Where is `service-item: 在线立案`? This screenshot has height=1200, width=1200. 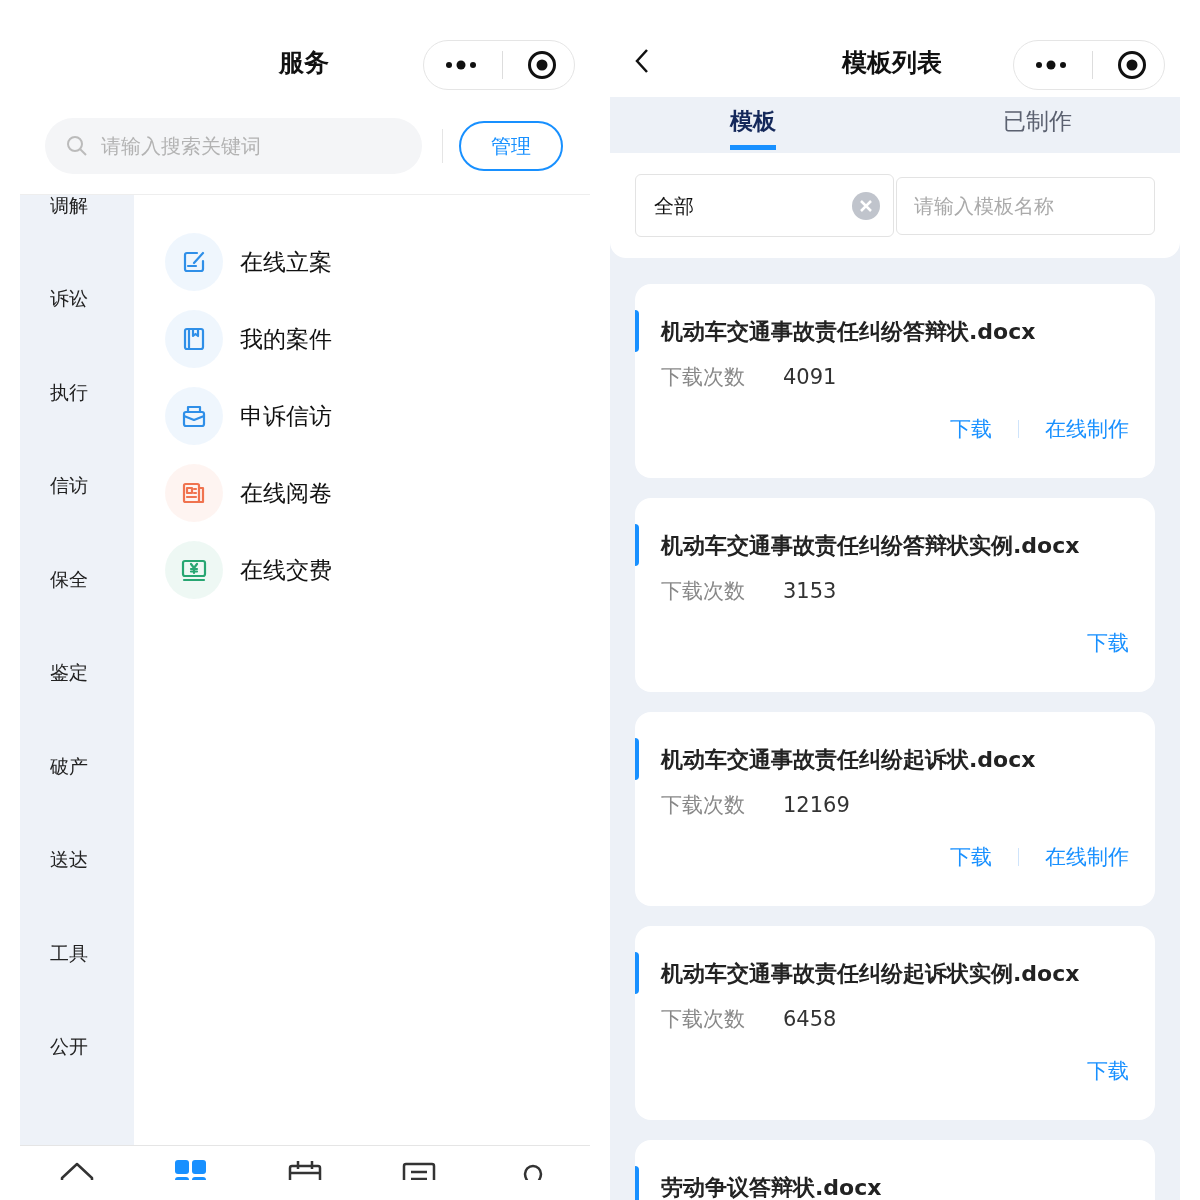
service-item: 在线立案 is located at coordinates (286, 262).